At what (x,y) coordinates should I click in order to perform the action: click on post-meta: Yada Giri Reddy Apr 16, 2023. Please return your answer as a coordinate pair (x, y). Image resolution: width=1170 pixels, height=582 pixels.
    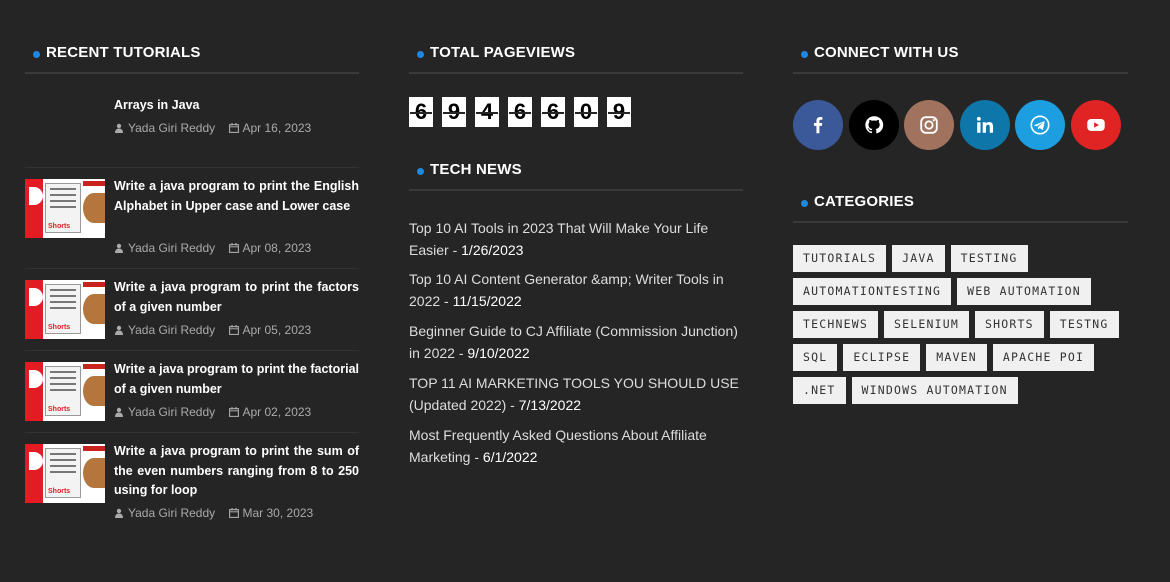
    Looking at the image, I should click on (212, 128).